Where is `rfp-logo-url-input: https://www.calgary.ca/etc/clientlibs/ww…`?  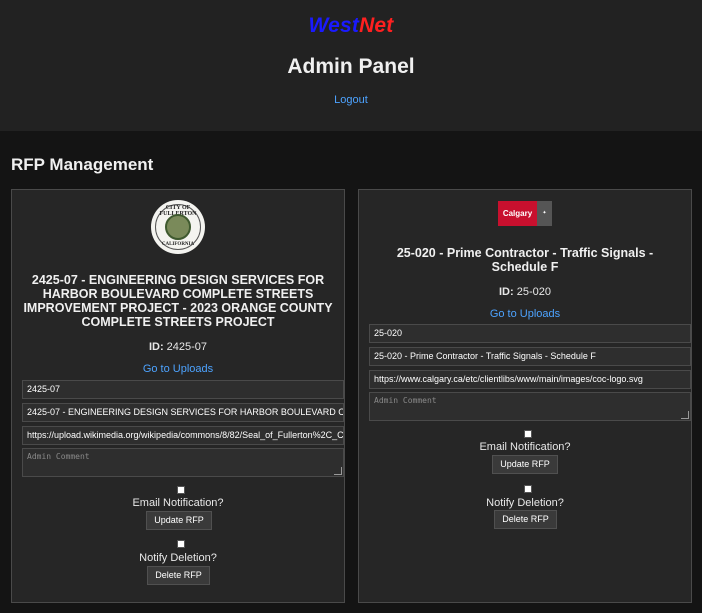 rfp-logo-url-input: https://www.calgary.ca/etc/clientlibs/ww… is located at coordinates (530, 379).